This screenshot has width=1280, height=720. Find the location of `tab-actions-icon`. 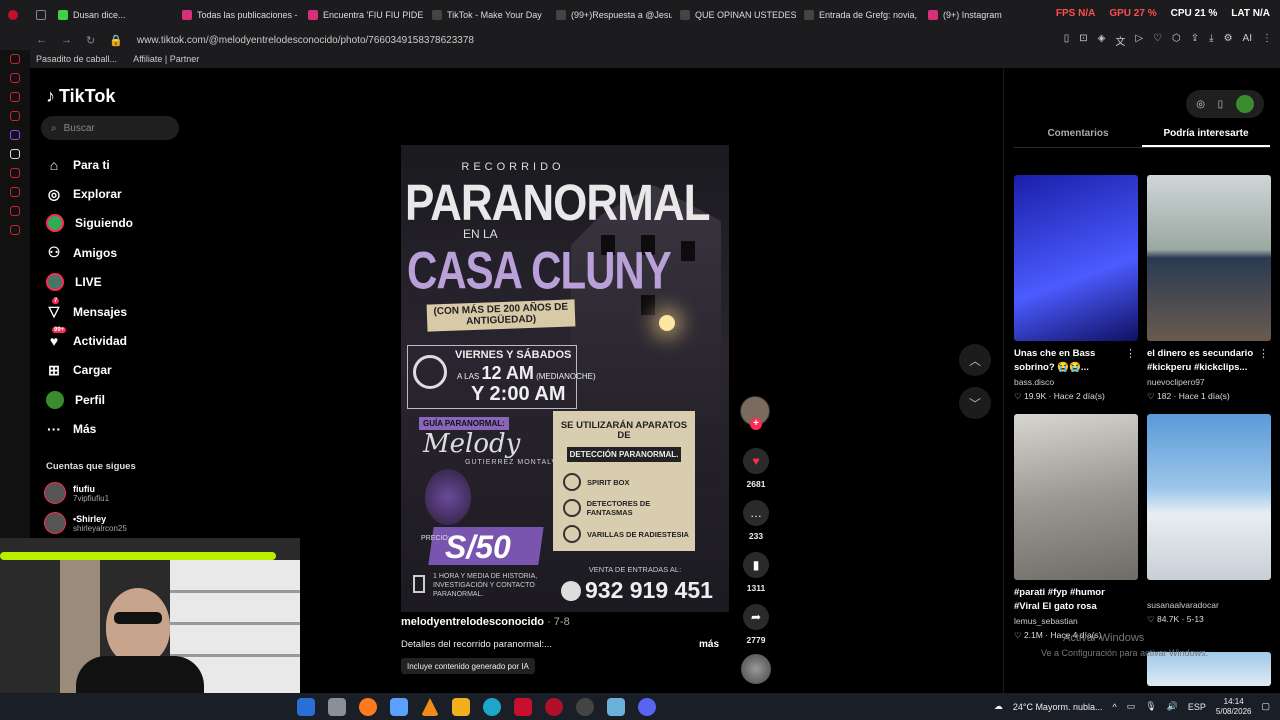

tab-actions-icon is located at coordinates (39, 15).